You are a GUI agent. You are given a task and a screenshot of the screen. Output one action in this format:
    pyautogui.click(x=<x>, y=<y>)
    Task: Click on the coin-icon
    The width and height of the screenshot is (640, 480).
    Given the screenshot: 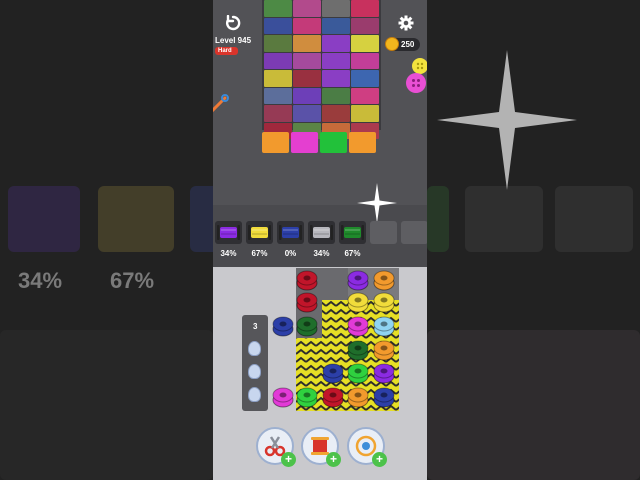 What is the action you would take?
    pyautogui.click(x=392, y=44)
    